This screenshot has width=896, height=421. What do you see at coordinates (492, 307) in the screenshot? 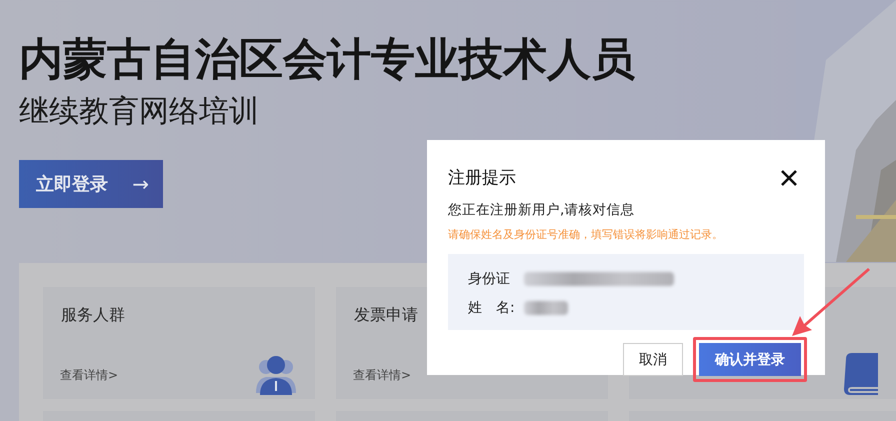
I see `field-label: 姓 名:` at bounding box center [492, 307].